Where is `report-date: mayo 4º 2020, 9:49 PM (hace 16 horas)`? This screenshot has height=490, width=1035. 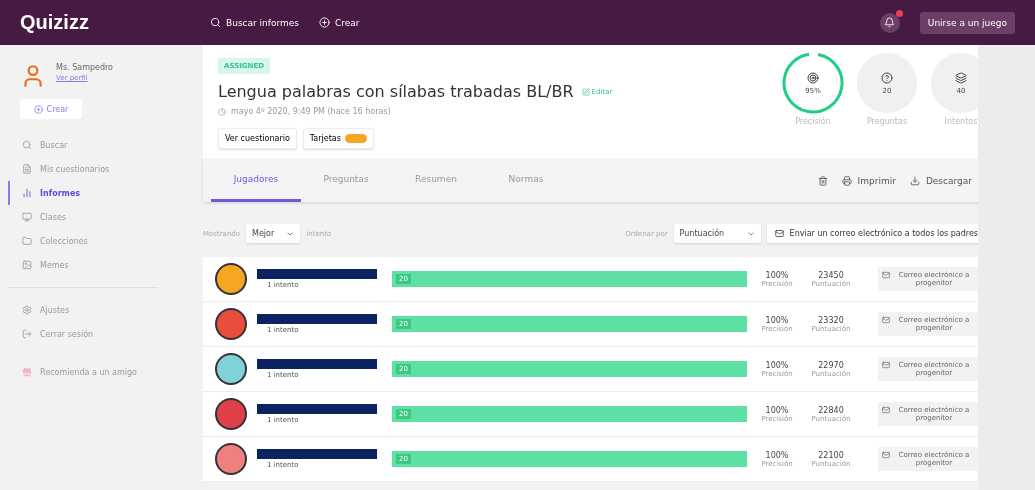
report-date: mayo 4º 2020, 9:49 PM (hace 16 horas) is located at coordinates (311, 111).